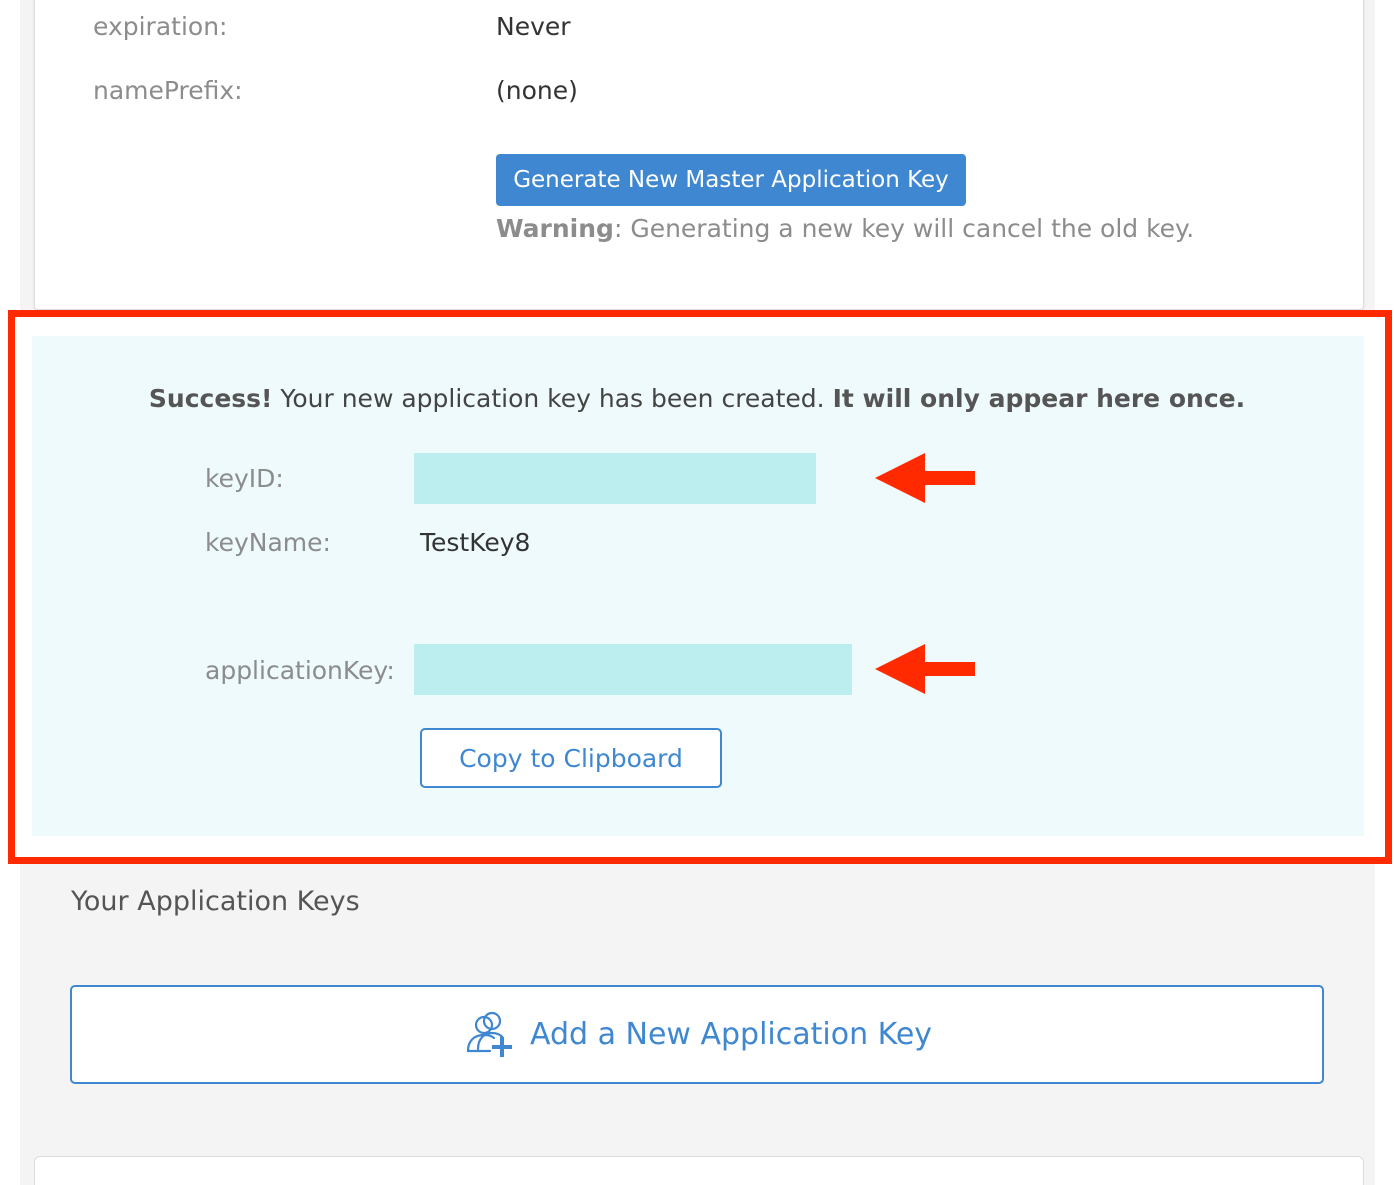  Describe the element at coordinates (537, 90) in the screenshot. I see `name-prefix-value: (none)` at that location.